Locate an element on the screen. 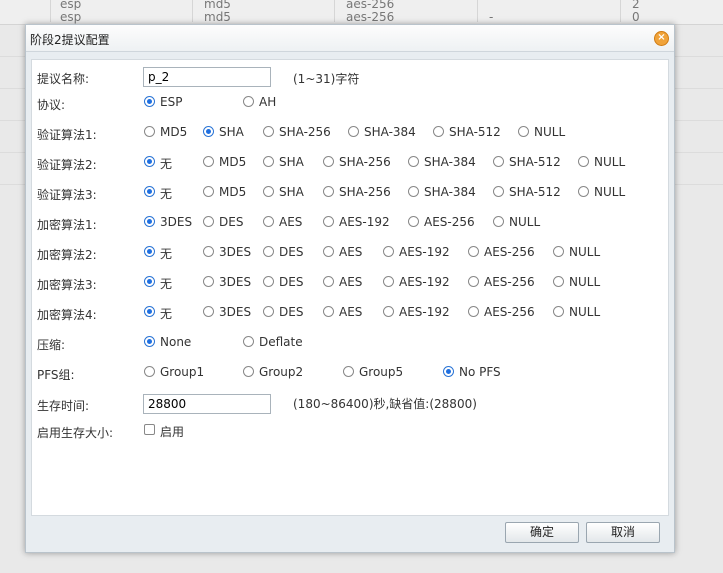 The height and width of the screenshot is (573, 723). auth1-label: 验证算法1: is located at coordinates (67, 135).